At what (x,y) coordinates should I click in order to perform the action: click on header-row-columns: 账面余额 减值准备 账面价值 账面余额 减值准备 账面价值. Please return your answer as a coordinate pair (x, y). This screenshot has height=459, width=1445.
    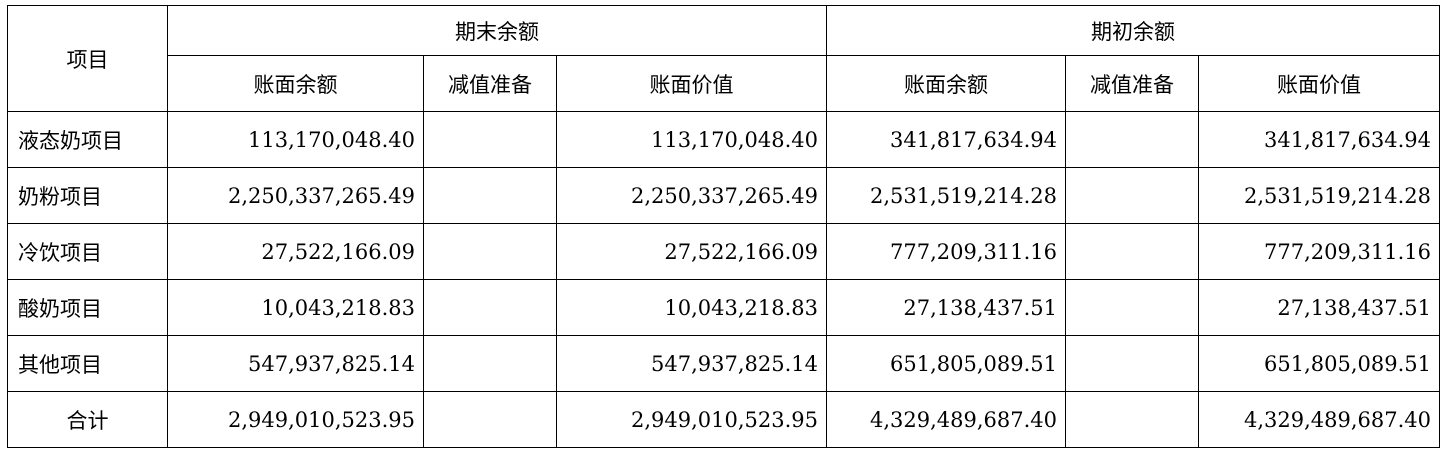
    Looking at the image, I should click on (724, 83).